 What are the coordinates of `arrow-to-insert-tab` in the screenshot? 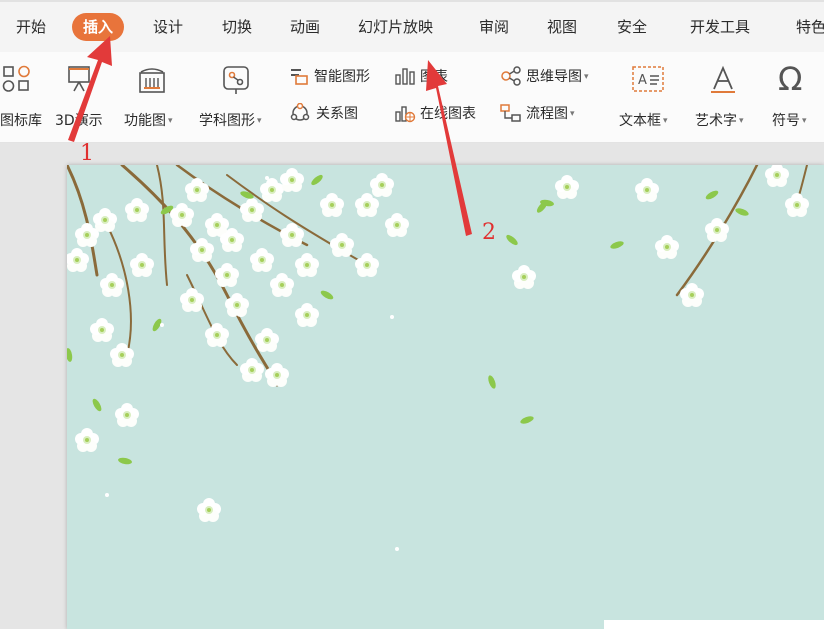 It's located at (90, 89).